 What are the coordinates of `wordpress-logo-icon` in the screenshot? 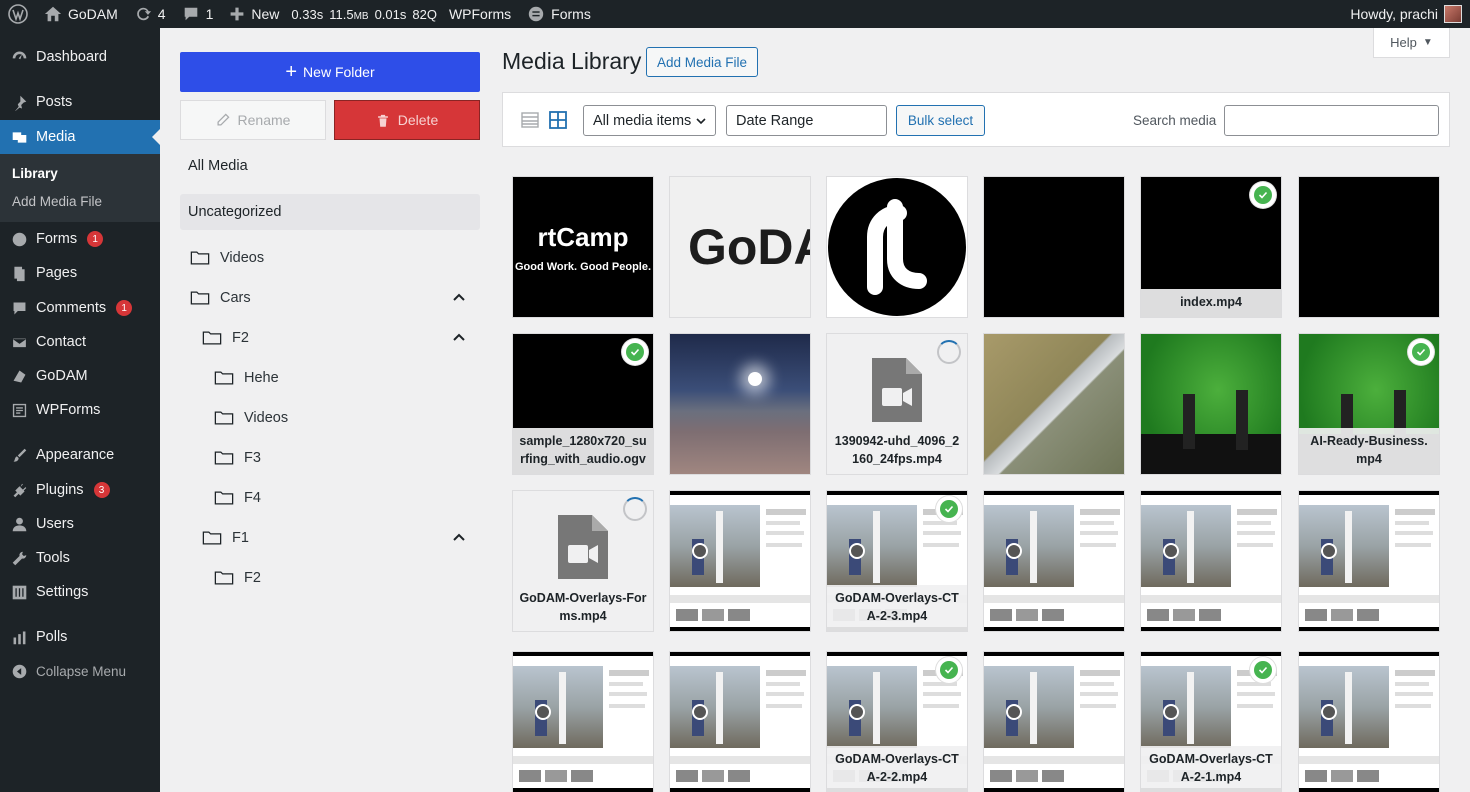 It's located at (18, 14).